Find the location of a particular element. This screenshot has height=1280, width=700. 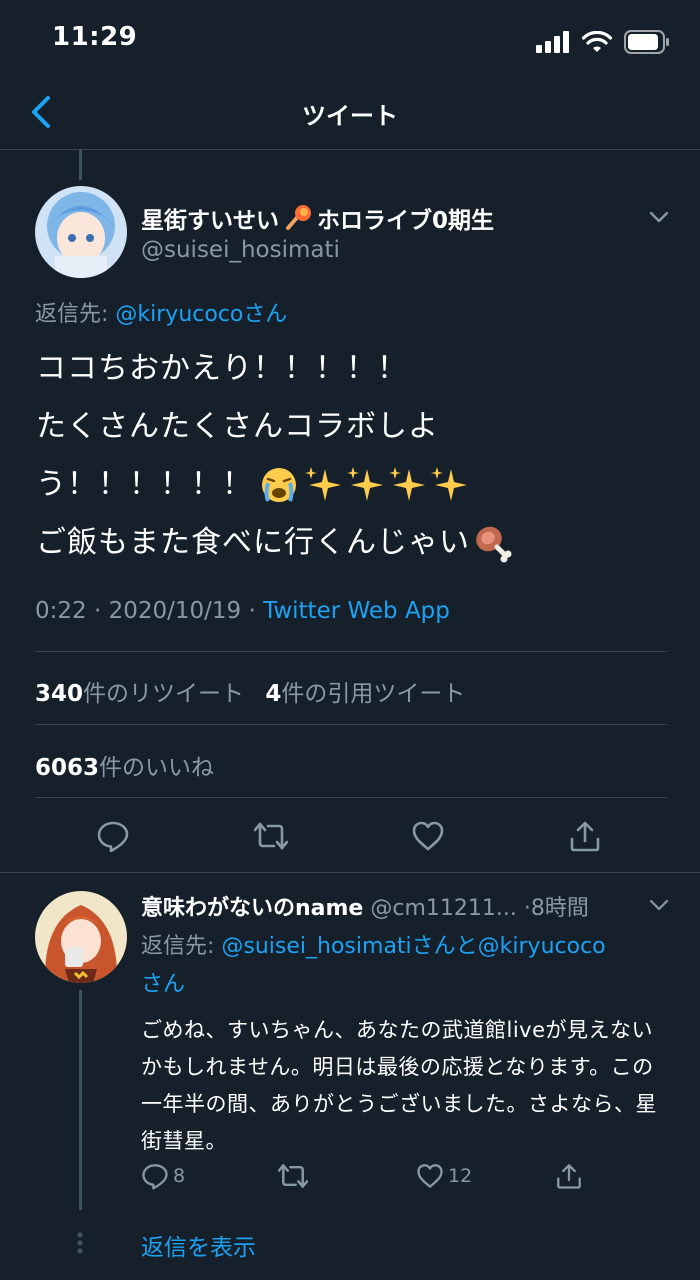

meat-on-bone-emoji-icon is located at coordinates (494, 544).